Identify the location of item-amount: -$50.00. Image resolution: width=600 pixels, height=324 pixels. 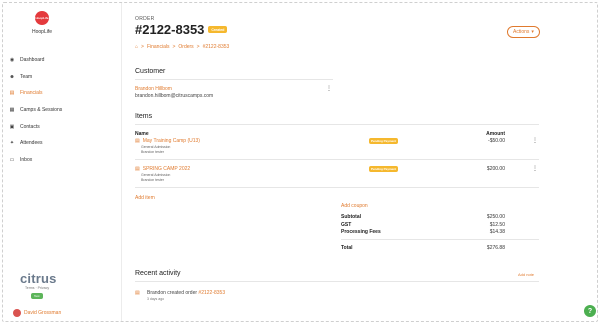
(496, 141).